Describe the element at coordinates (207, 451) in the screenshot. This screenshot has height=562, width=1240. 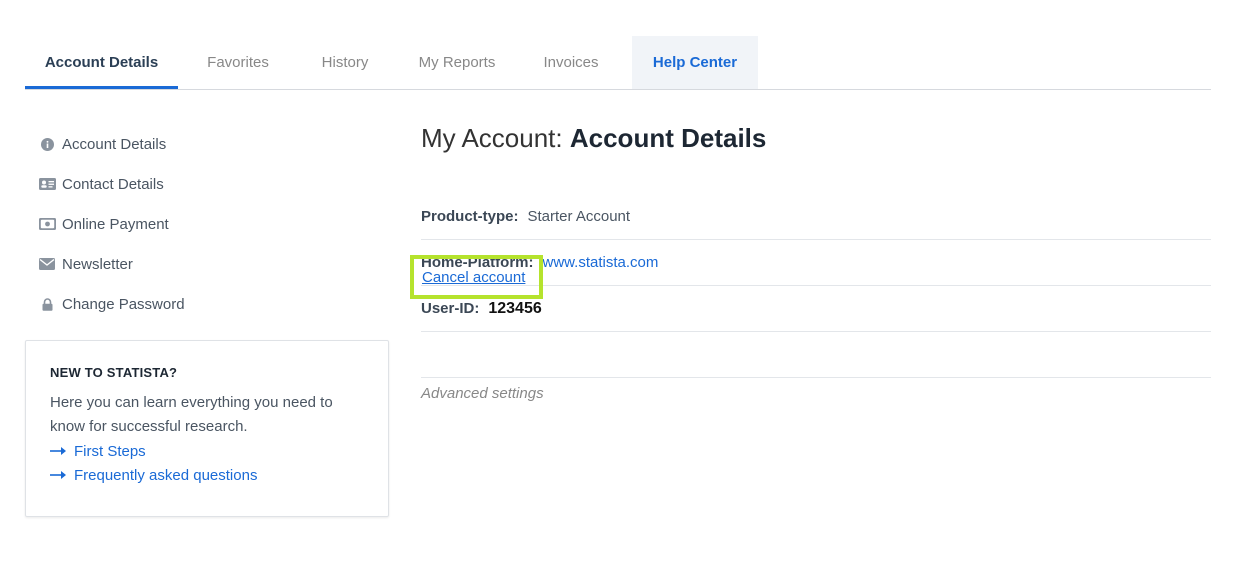
I see `first-steps-link: First Steps` at that location.